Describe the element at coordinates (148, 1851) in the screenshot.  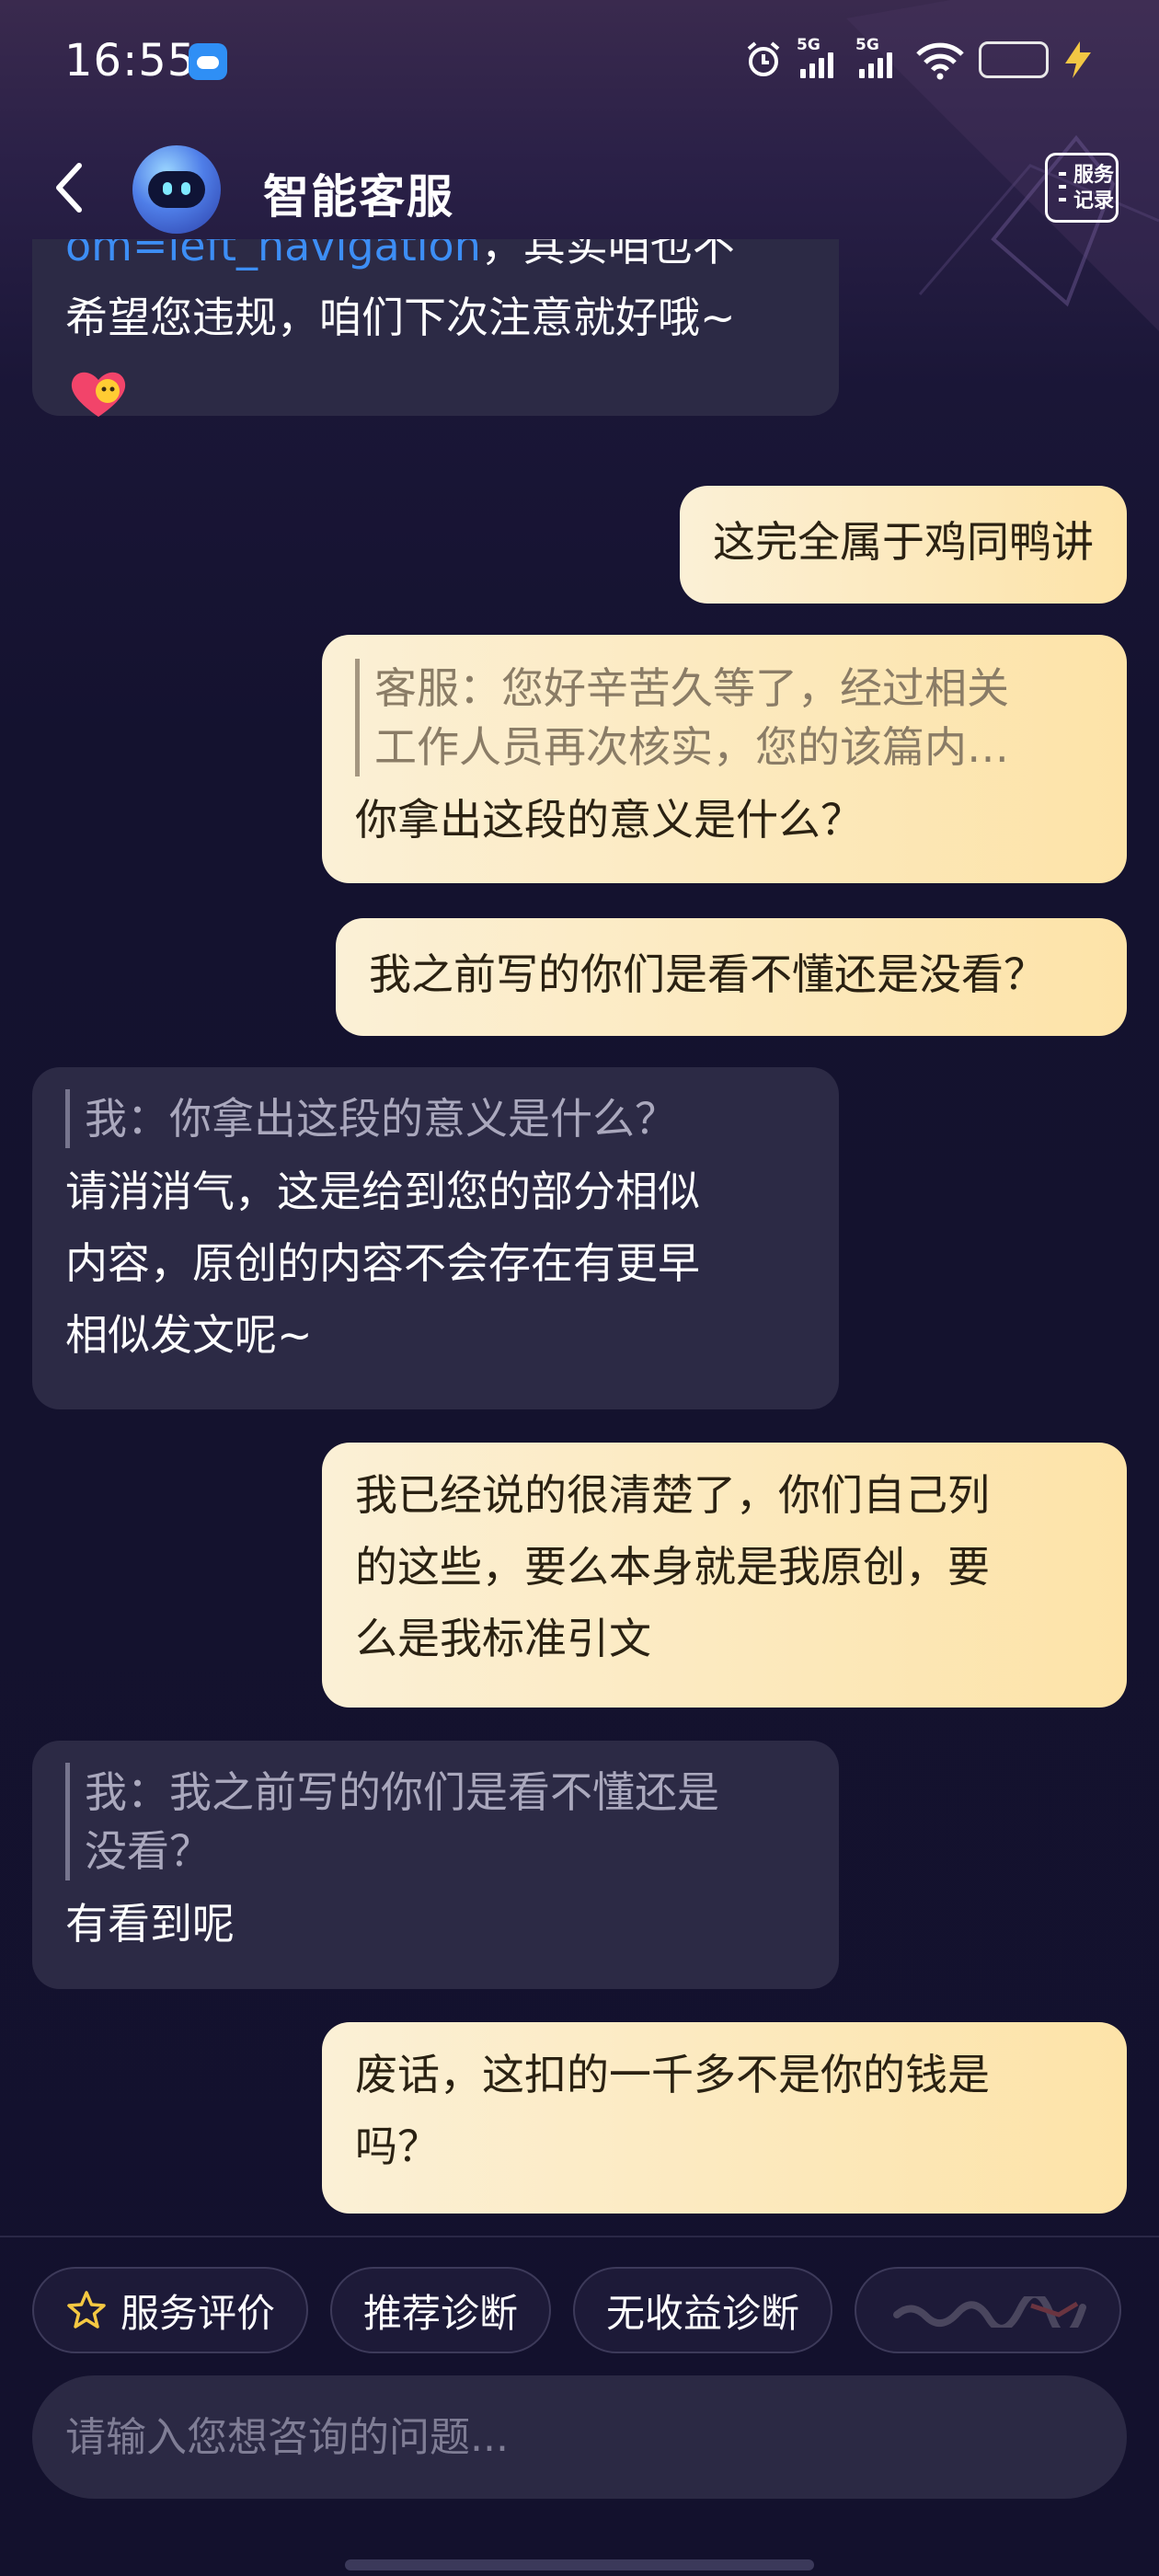
I see `quote-text: 没看？` at that location.